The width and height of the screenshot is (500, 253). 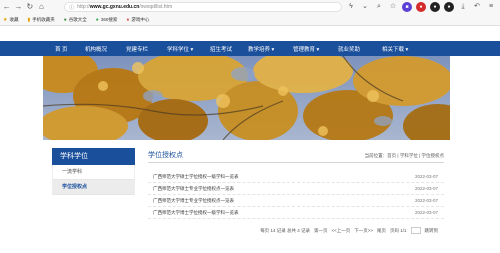 What do you see at coordinates (296, 213) in the screenshot?
I see `list-item: 广西师范大学博士学位授权一级学科一览表 2022-03-07` at bounding box center [296, 213].